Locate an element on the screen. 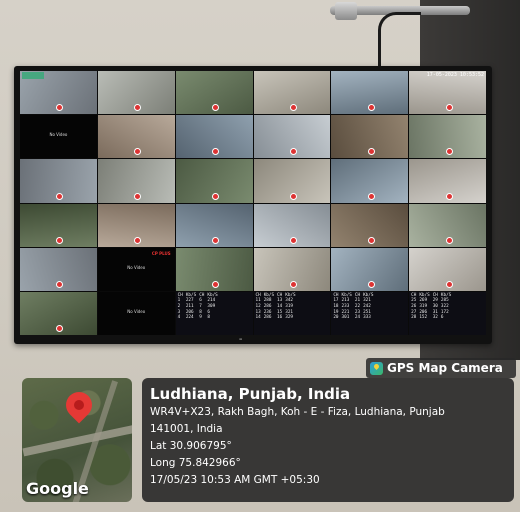  stats-value: 16 is located at coordinates (280, 318).